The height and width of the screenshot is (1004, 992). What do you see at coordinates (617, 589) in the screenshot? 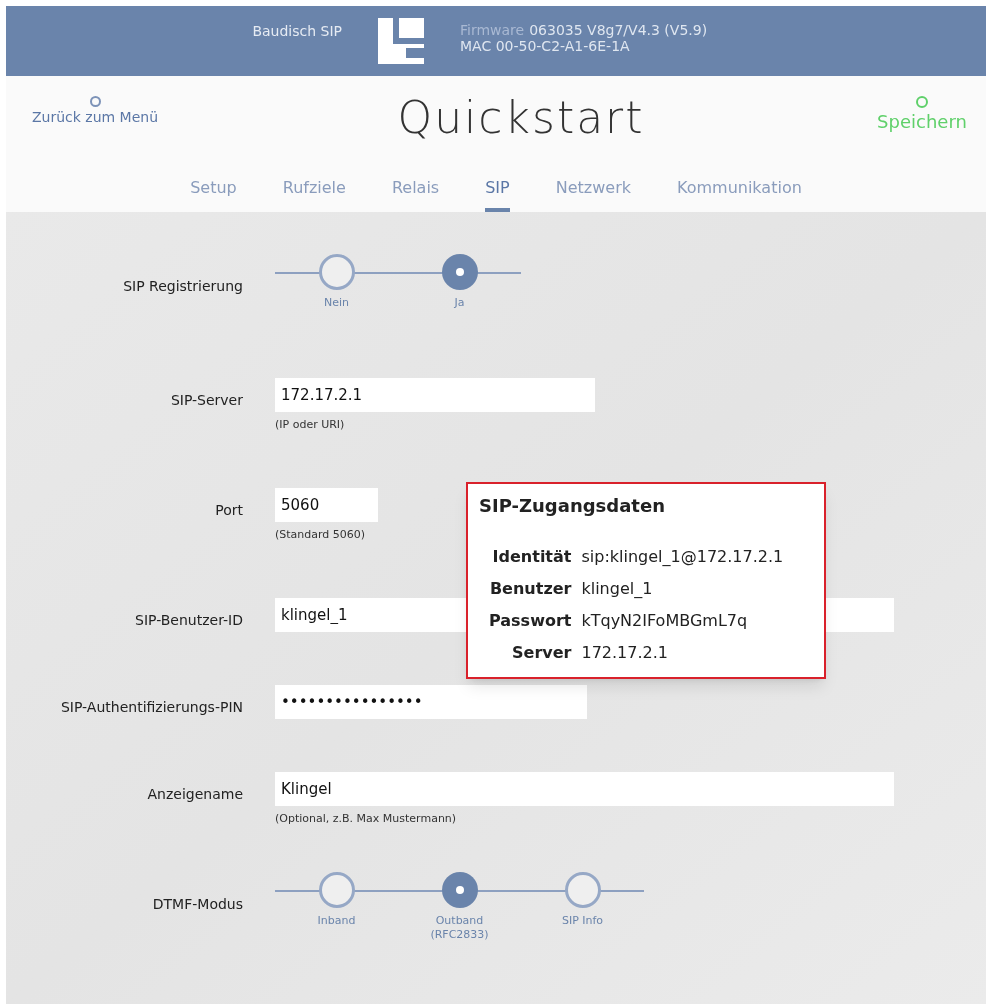
I see `detail-value: klingel_1` at bounding box center [617, 589].